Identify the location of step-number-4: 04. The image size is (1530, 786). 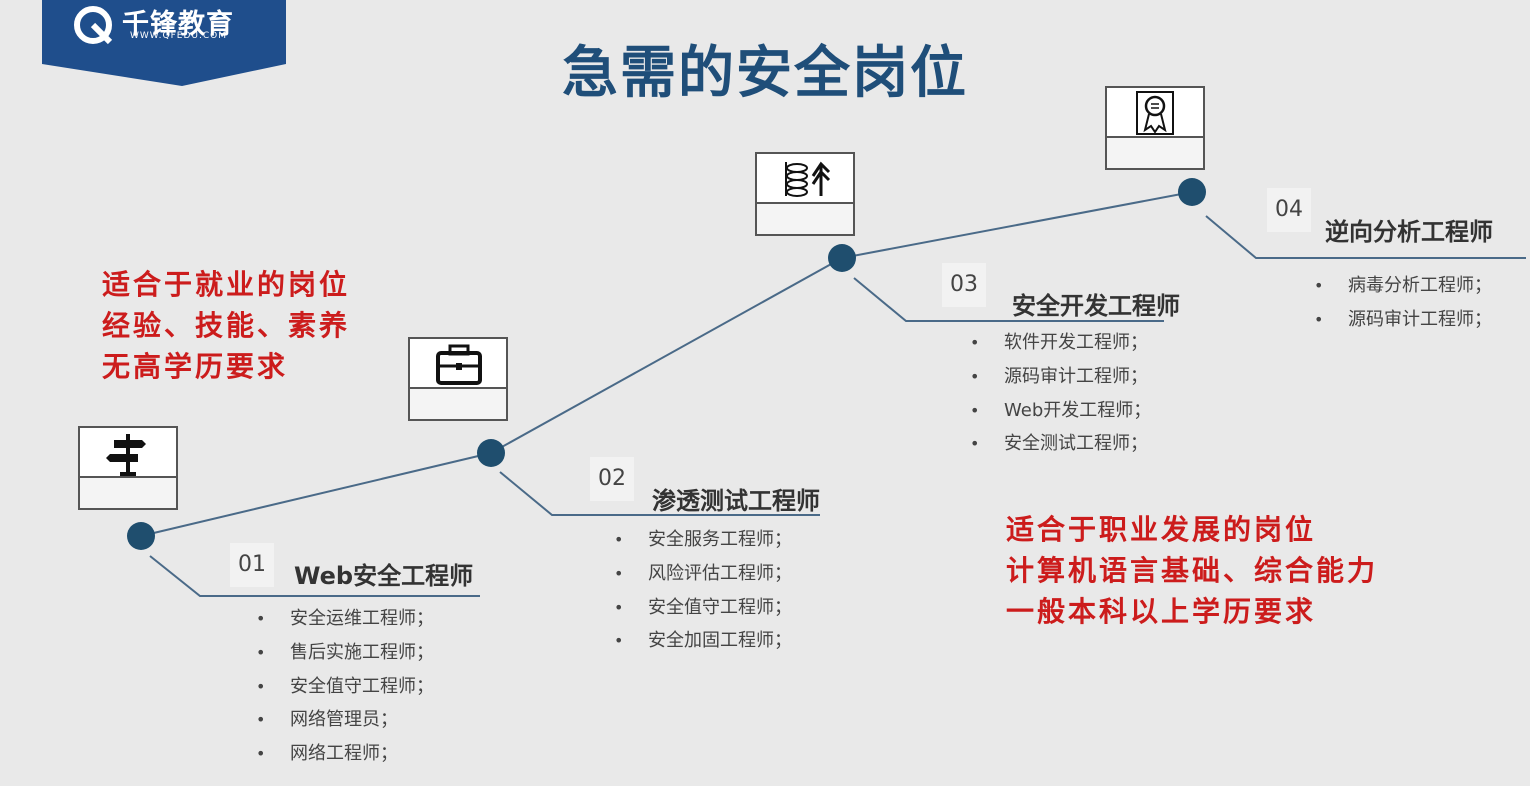
(1289, 210).